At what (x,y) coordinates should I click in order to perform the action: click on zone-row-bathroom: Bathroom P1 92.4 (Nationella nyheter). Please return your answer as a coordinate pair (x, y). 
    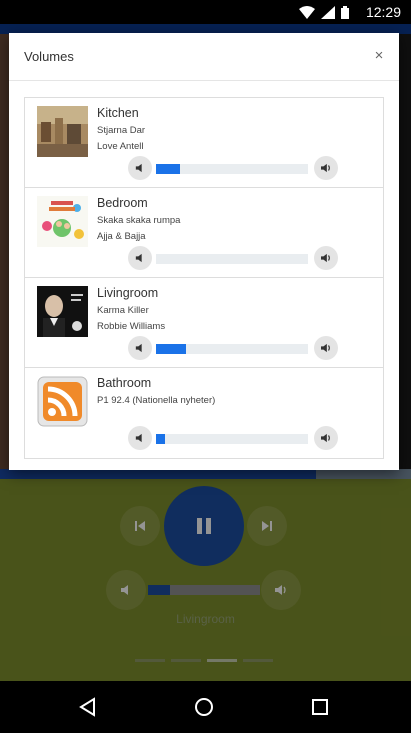
    Looking at the image, I should click on (204, 413).